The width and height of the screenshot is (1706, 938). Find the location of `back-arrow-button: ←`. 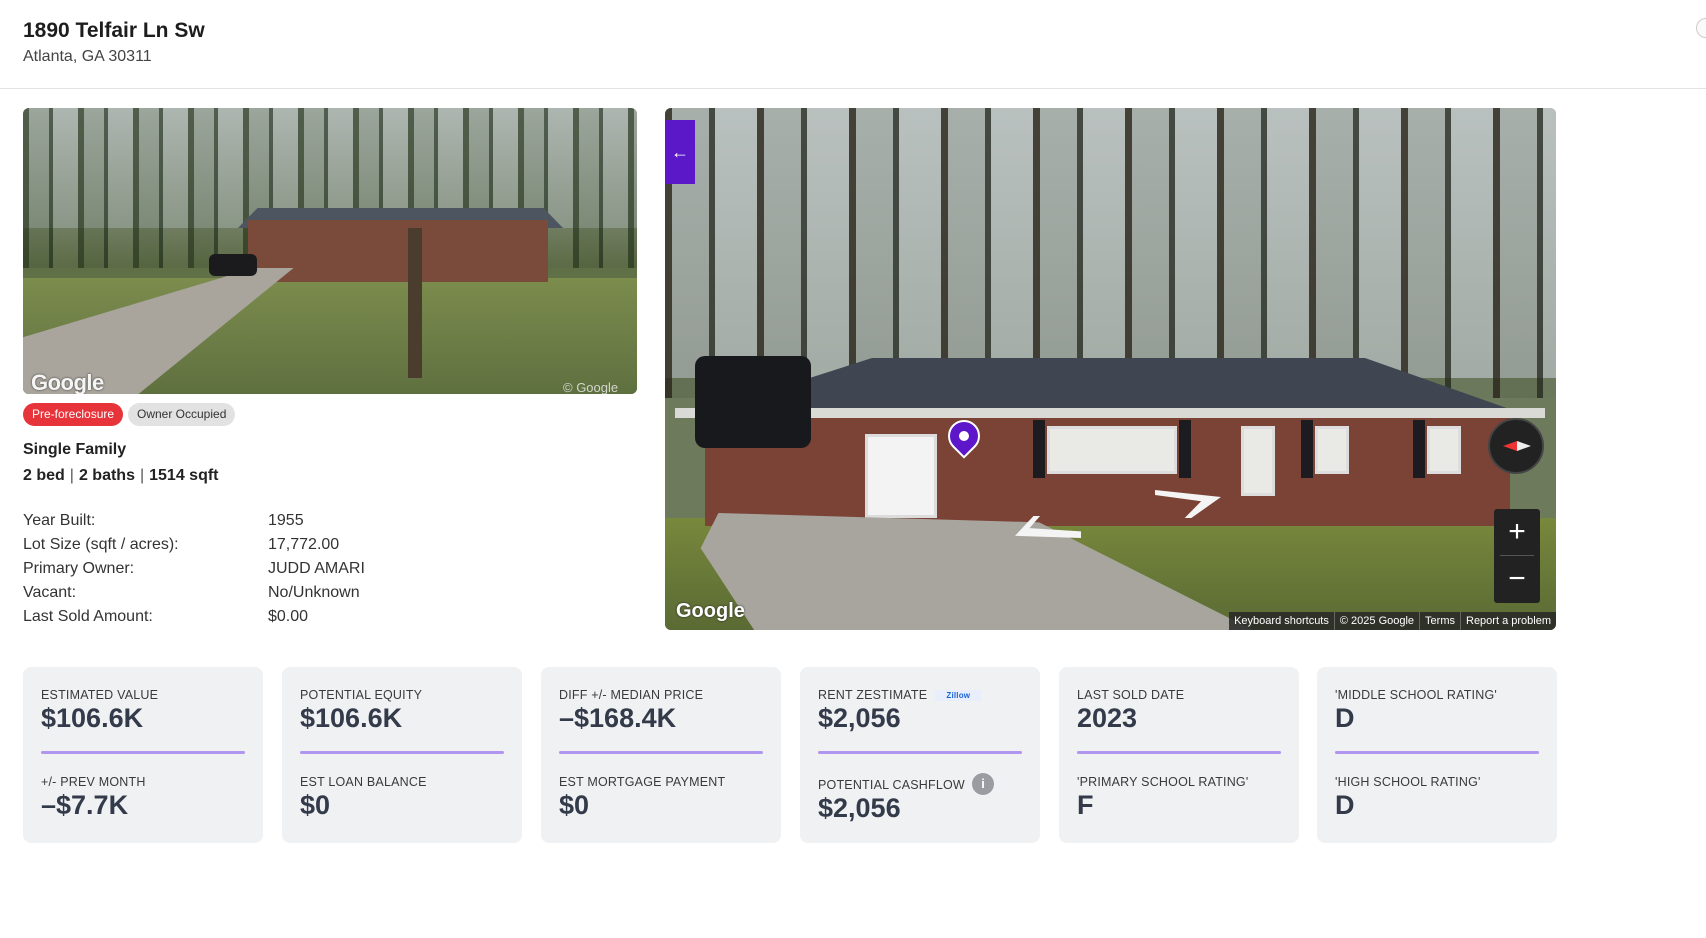

back-arrow-button: ← is located at coordinates (680, 152).